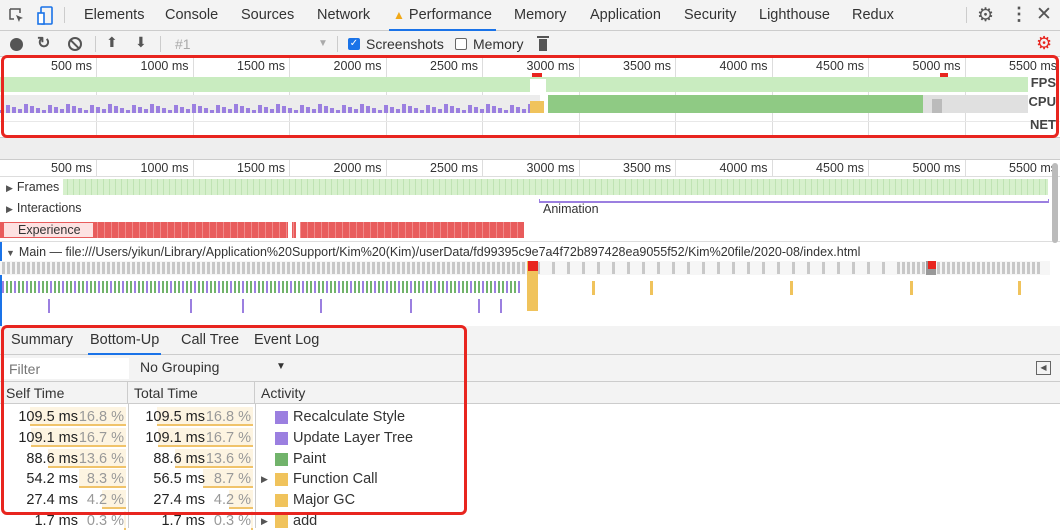 This screenshot has width=1060, height=532. What do you see at coordinates (354, 44) in the screenshot?
I see `screenshots-checkbox: ✓` at bounding box center [354, 44].